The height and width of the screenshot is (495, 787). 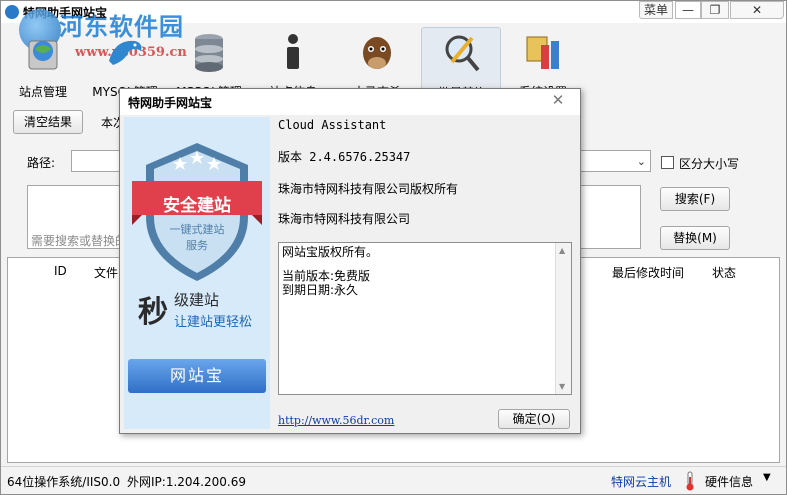 I want to click on ok-button-label: 确定(O), so click(x=534, y=419).